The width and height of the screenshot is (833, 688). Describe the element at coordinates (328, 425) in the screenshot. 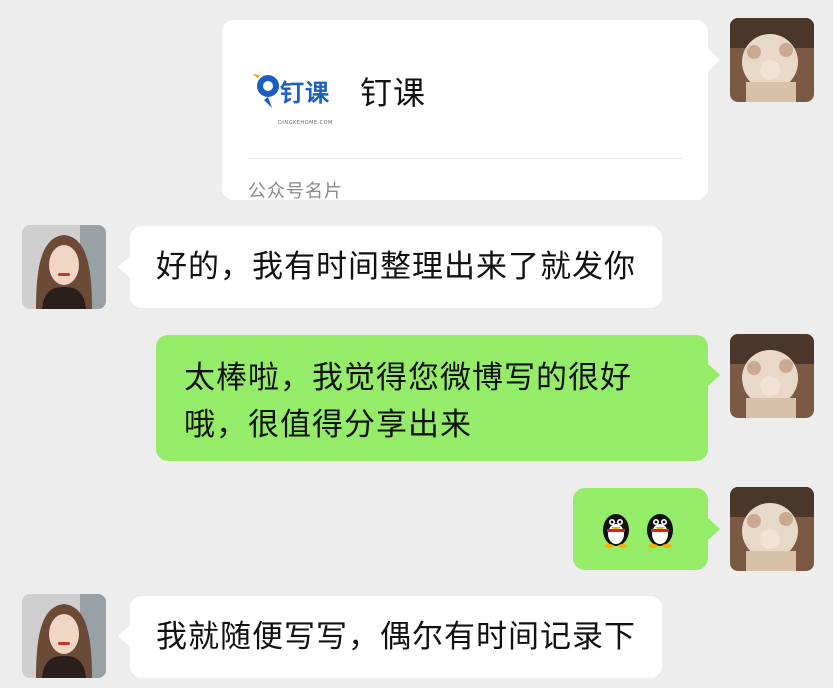

I see `message-text-line-2: 哦，很值得分享出来` at that location.